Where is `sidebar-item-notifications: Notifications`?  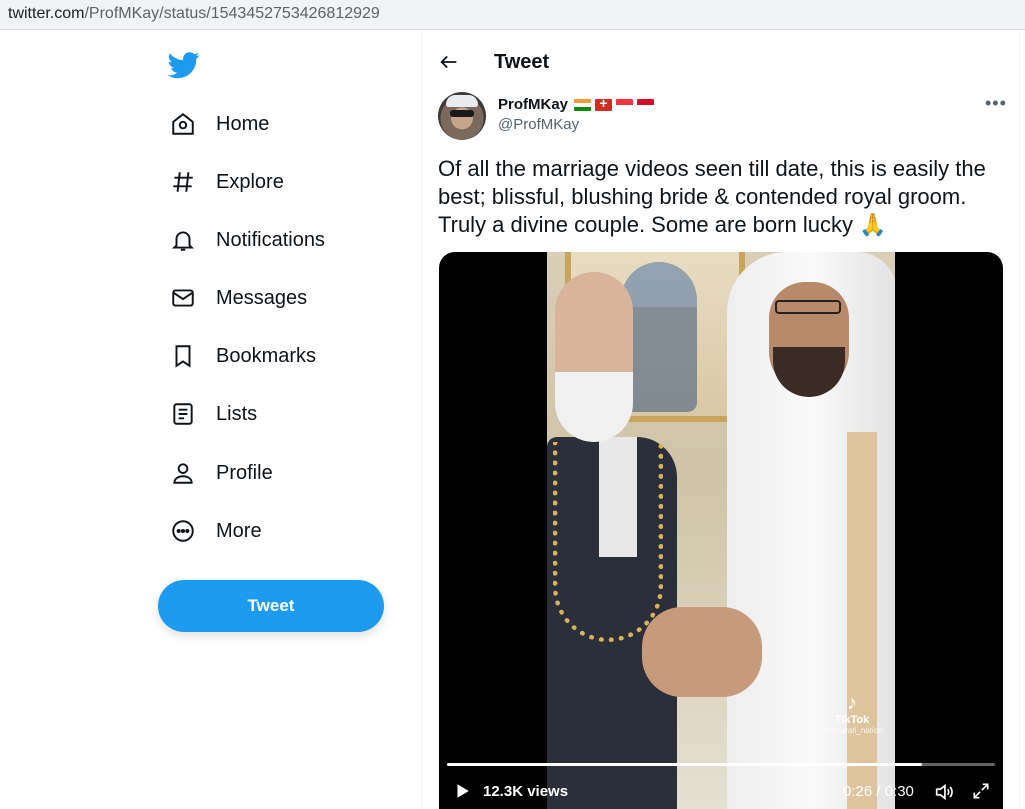 sidebar-item-notifications: Notifications is located at coordinates (249, 240).